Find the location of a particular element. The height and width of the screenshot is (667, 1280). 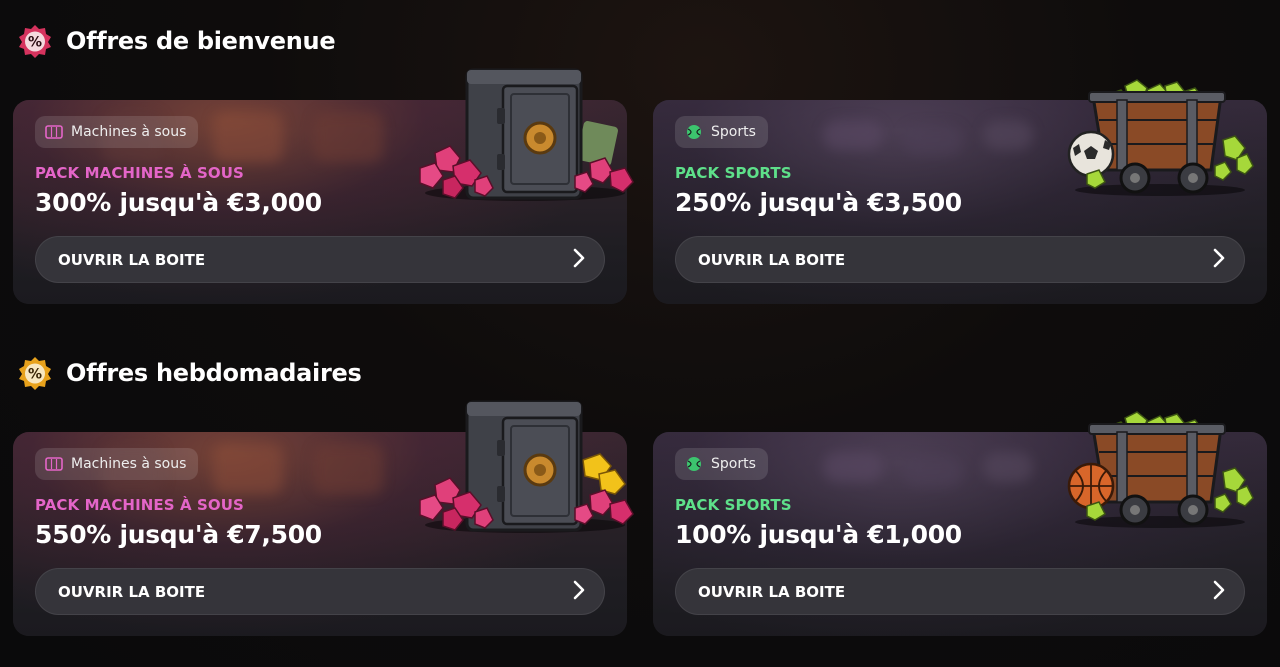

offer-amount: 250% jusqu'à €3,500 is located at coordinates (818, 202).